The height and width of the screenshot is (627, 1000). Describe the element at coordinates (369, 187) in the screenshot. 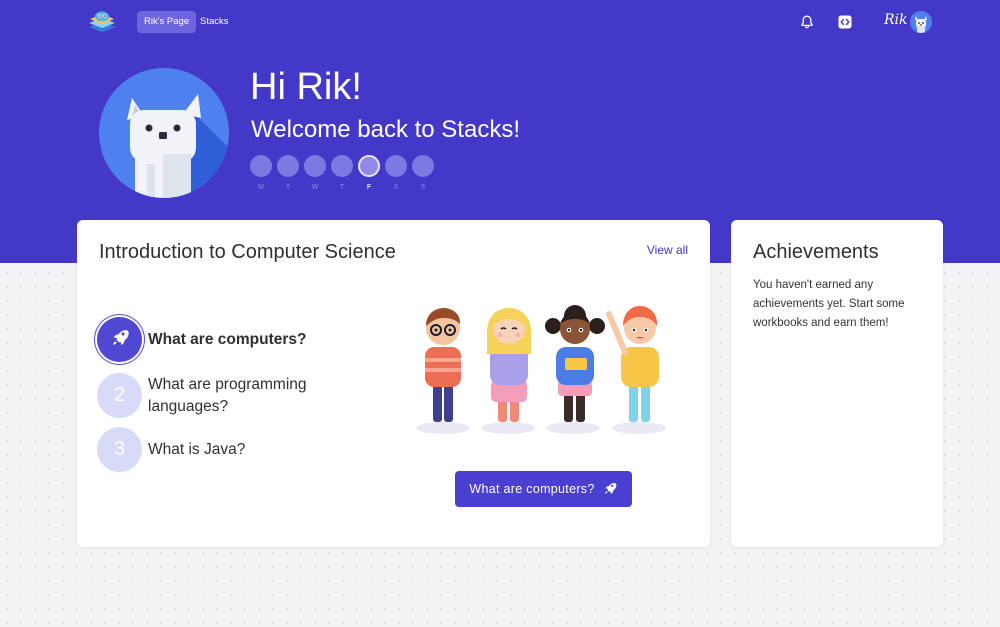

I see `day-letter: F` at that location.